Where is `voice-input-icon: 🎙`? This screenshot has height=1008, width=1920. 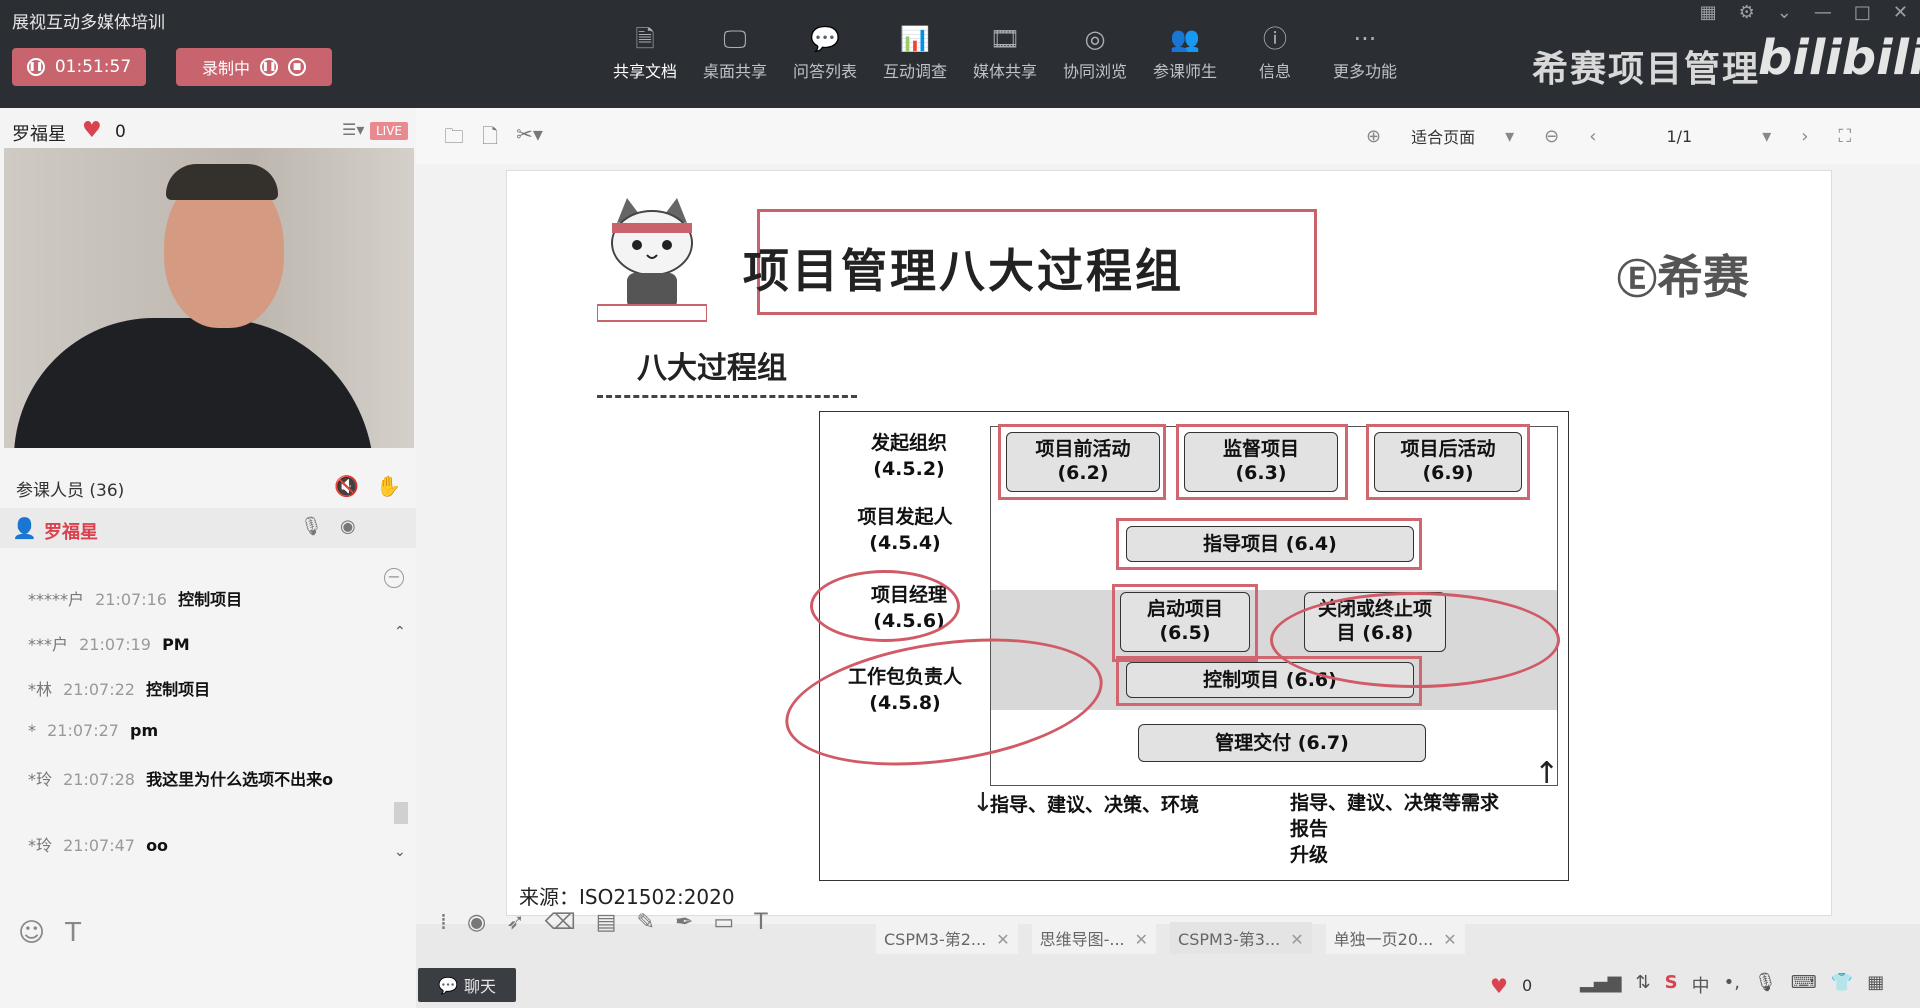 voice-input-icon: 🎙 is located at coordinates (1765, 985).